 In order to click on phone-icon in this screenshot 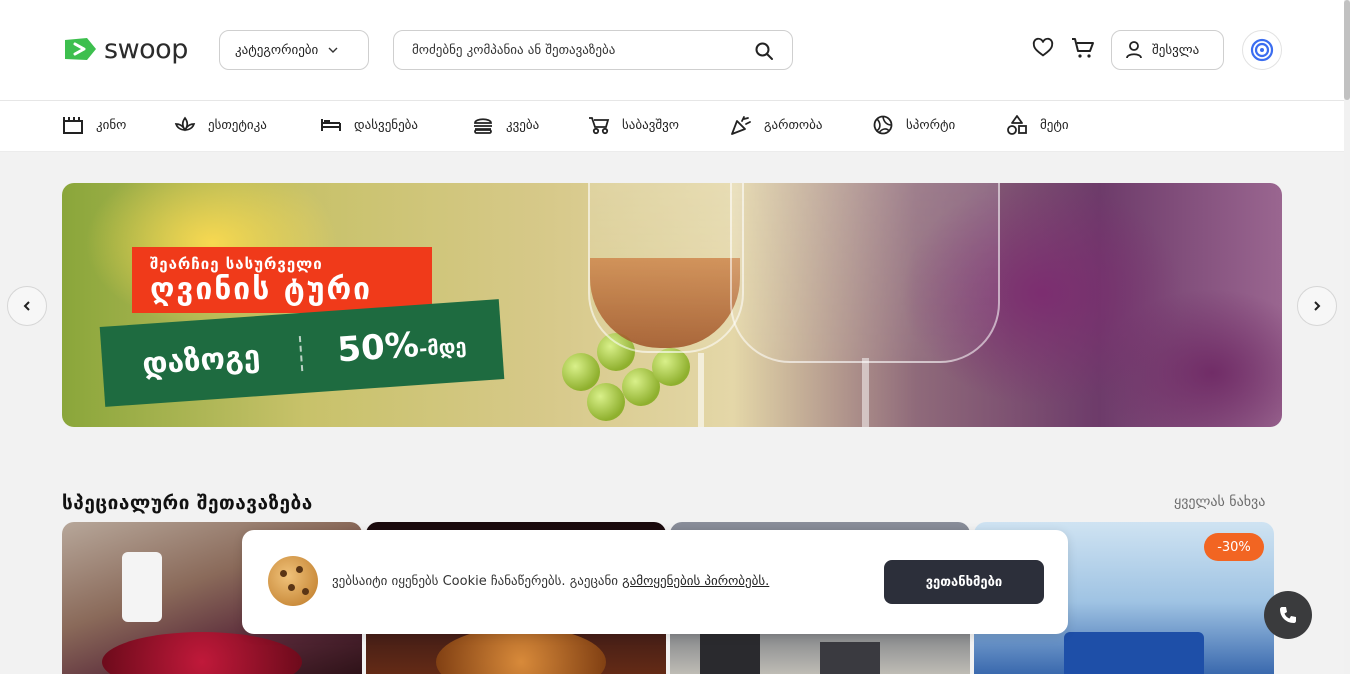, I will do `click(1288, 615)`.